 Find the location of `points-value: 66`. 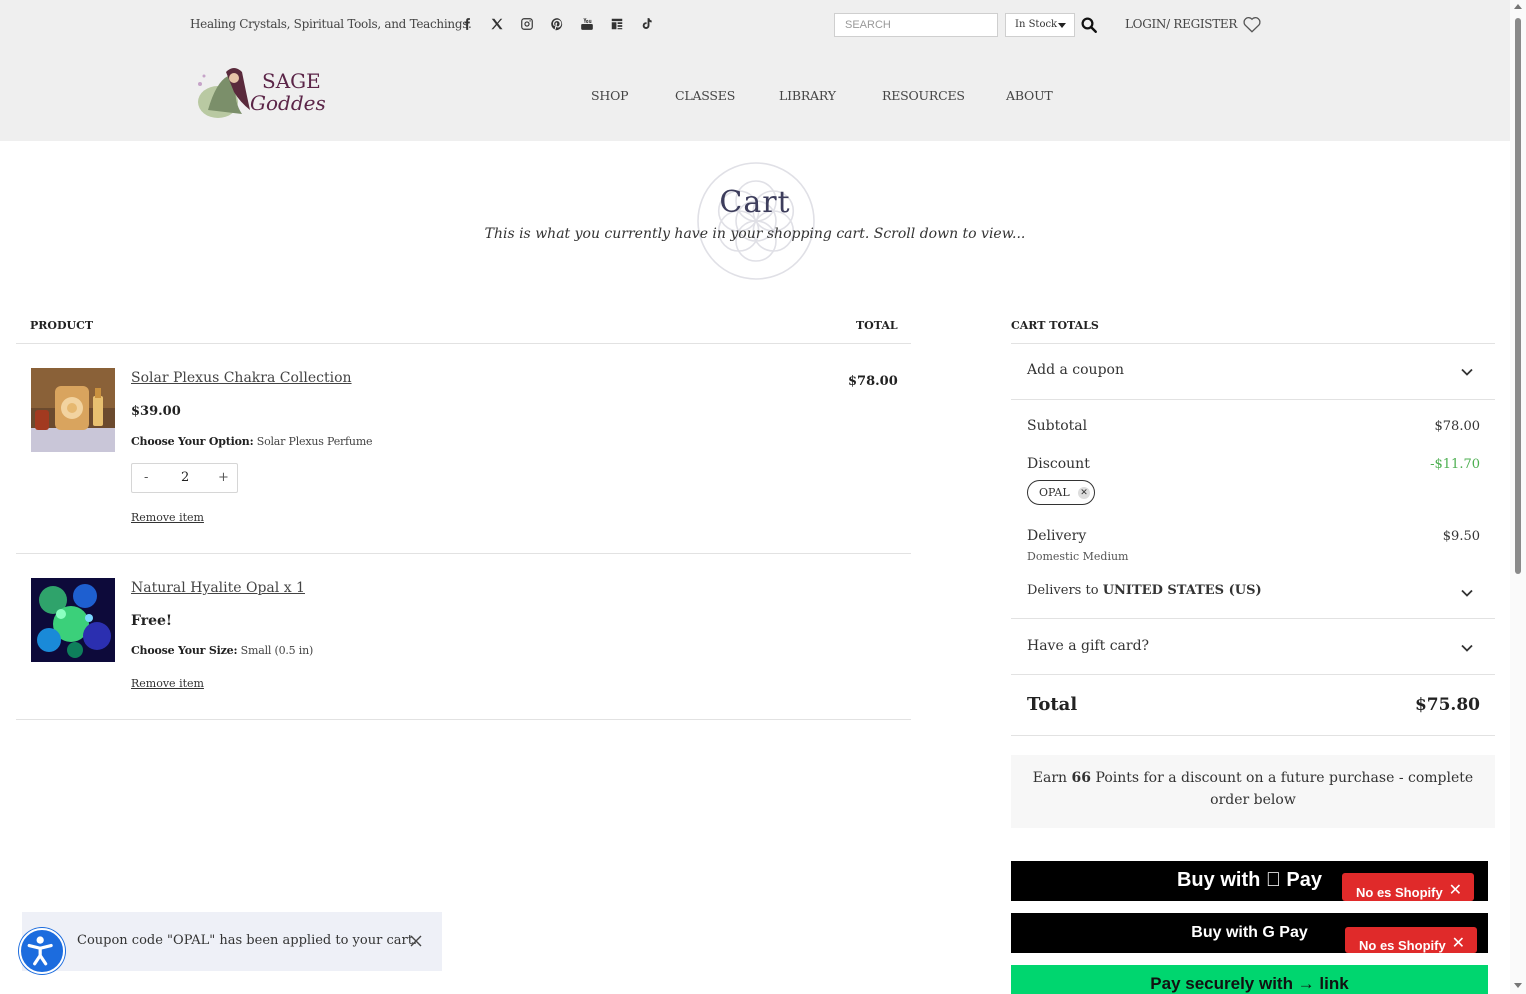

points-value: 66 is located at coordinates (1081, 778).